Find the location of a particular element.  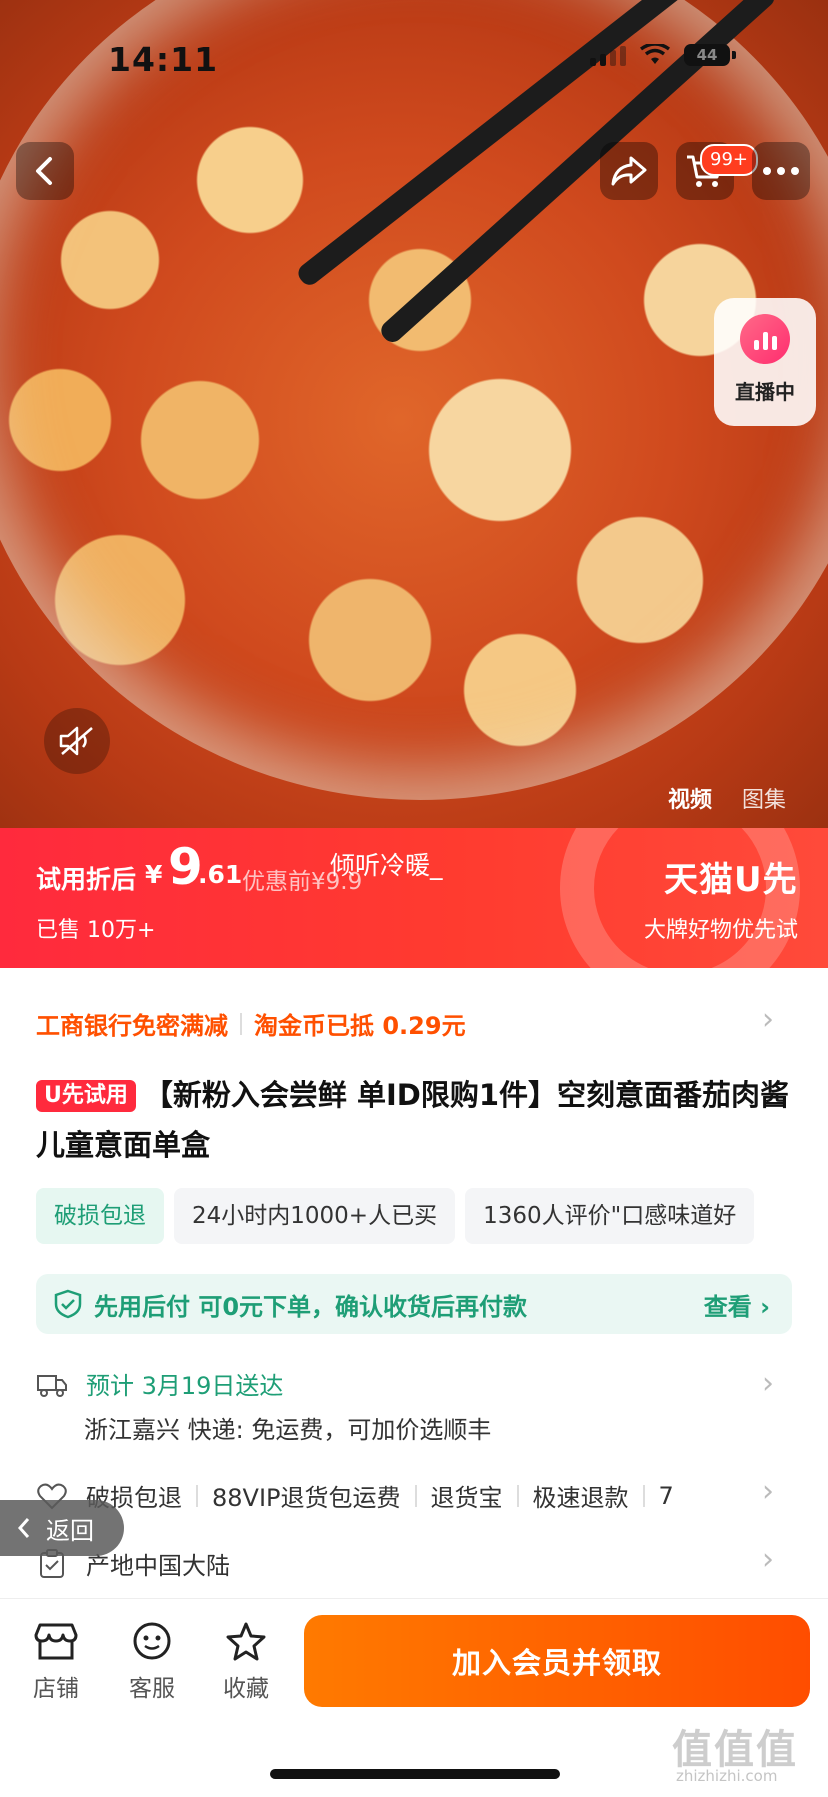

live-stream-entry: 直播中 is located at coordinates (765, 362).